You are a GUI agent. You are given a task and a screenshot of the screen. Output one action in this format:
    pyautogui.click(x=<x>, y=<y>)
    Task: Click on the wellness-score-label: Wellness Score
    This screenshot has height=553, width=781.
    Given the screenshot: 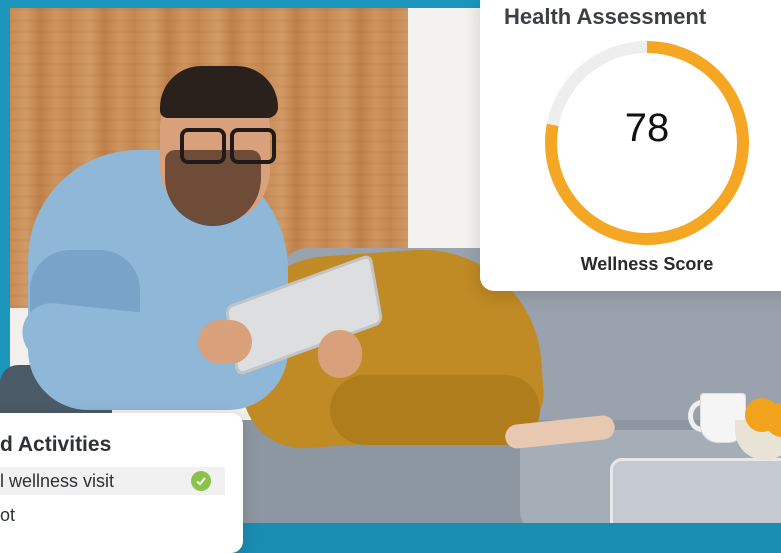 What is the action you would take?
    pyautogui.click(x=647, y=264)
    